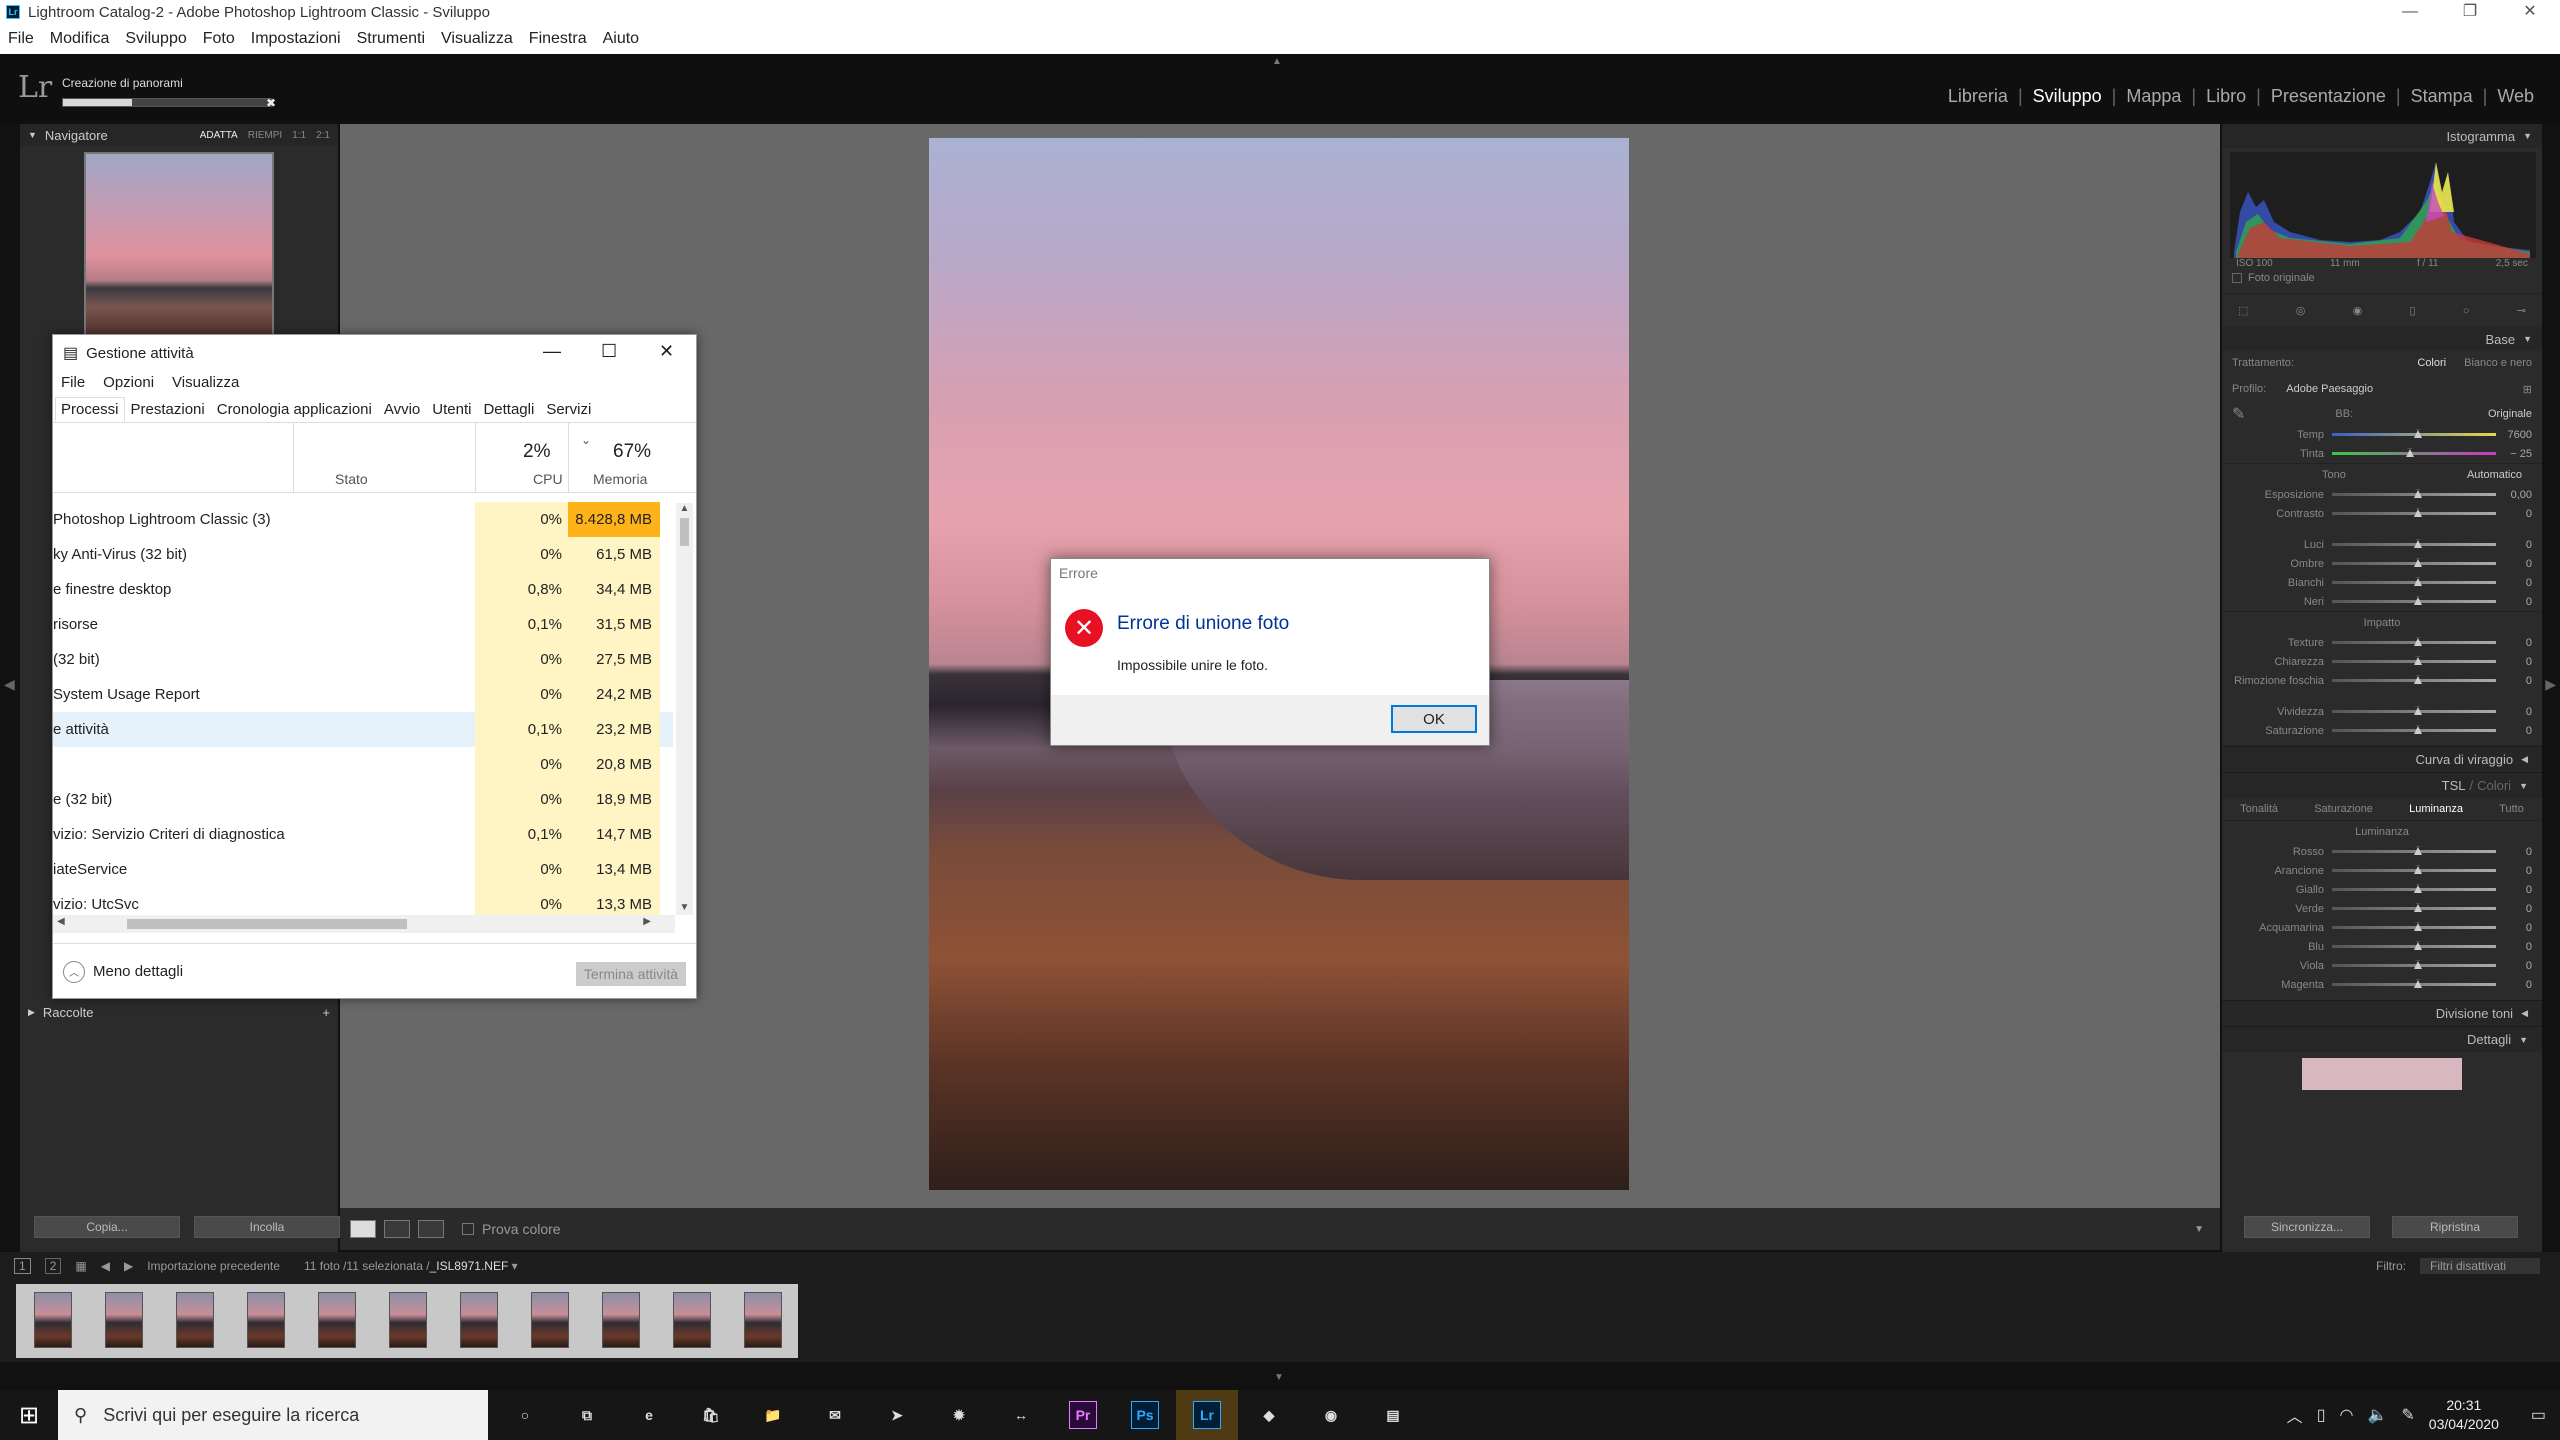 The height and width of the screenshot is (1440, 2560). Describe the element at coordinates (363, 624) in the screenshot. I see `process-row: risorse 0,1% 31,5 MB` at that location.